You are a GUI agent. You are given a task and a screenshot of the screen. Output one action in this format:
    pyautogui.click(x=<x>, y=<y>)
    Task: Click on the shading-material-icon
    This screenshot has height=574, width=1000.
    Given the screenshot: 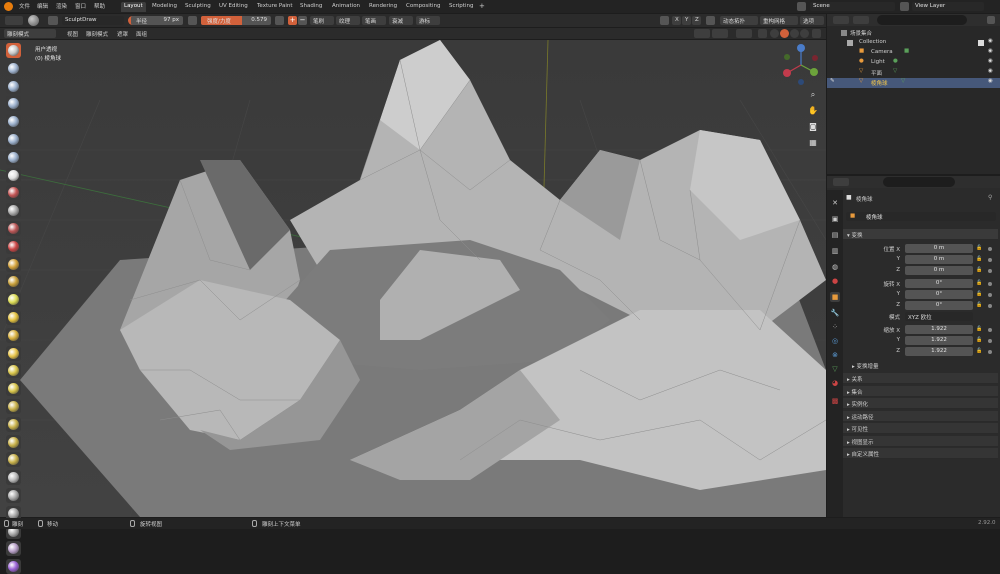 What is the action you would take?
    pyautogui.click(x=794, y=33)
    